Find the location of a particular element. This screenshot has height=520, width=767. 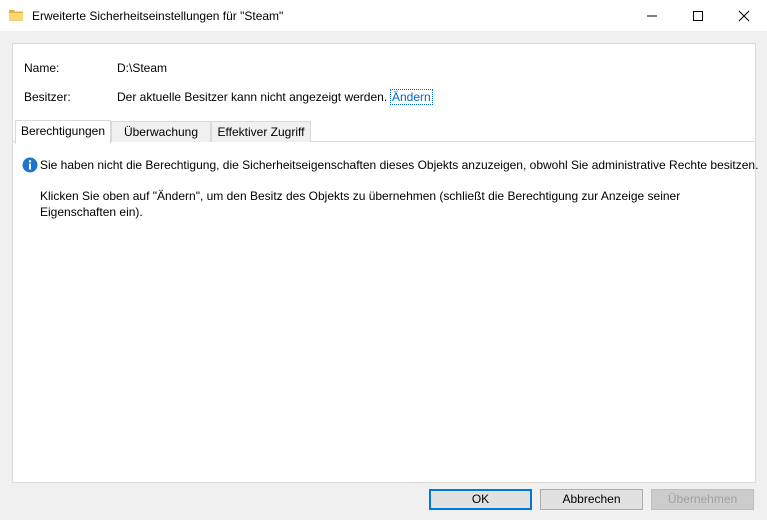

maximize-button is located at coordinates (698, 15).